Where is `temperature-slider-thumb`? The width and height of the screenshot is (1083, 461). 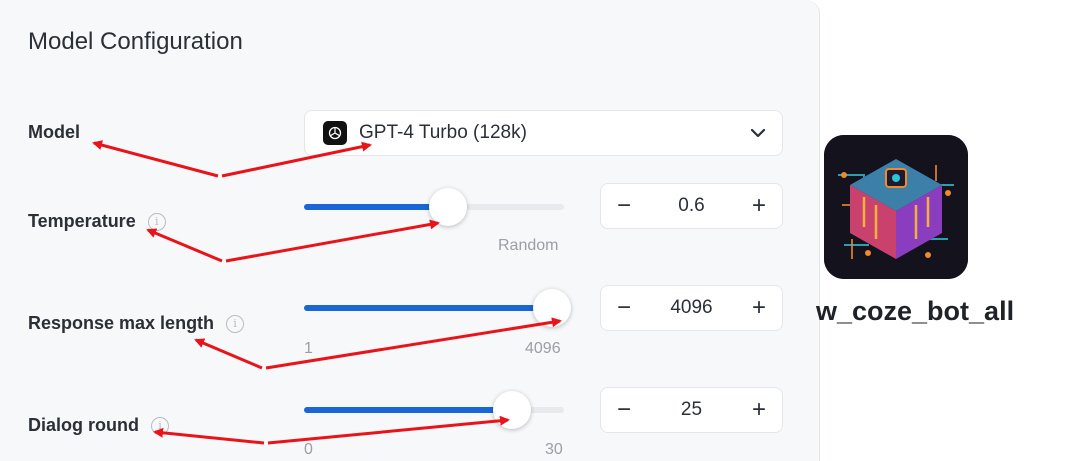 temperature-slider-thumb is located at coordinates (448, 207).